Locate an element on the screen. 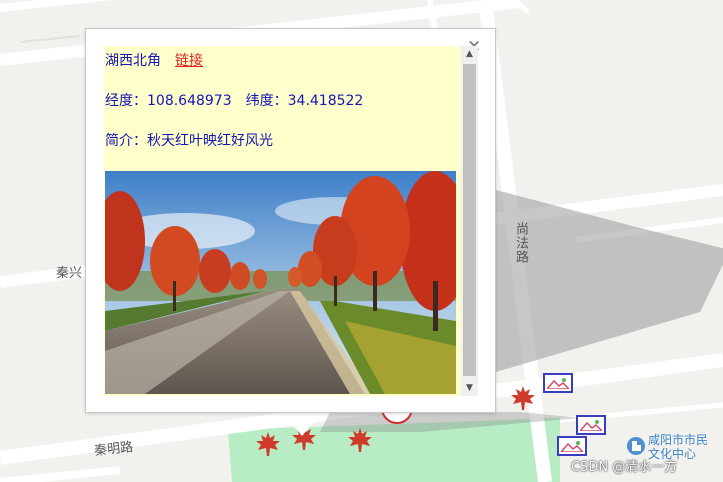  intro-label: 简介： is located at coordinates (126, 141).